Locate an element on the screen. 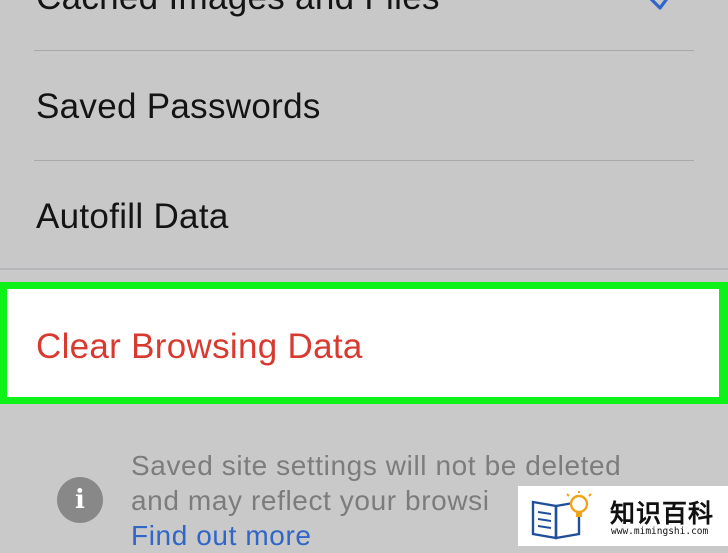  watermark: 知识百科 www.mimingshi.com is located at coordinates (623, 516).